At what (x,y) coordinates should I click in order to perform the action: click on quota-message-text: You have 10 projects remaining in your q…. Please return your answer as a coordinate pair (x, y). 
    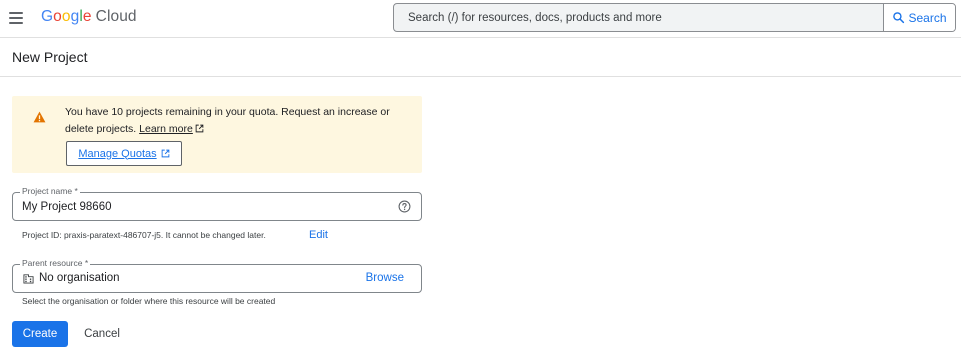
    Looking at the image, I should click on (227, 120).